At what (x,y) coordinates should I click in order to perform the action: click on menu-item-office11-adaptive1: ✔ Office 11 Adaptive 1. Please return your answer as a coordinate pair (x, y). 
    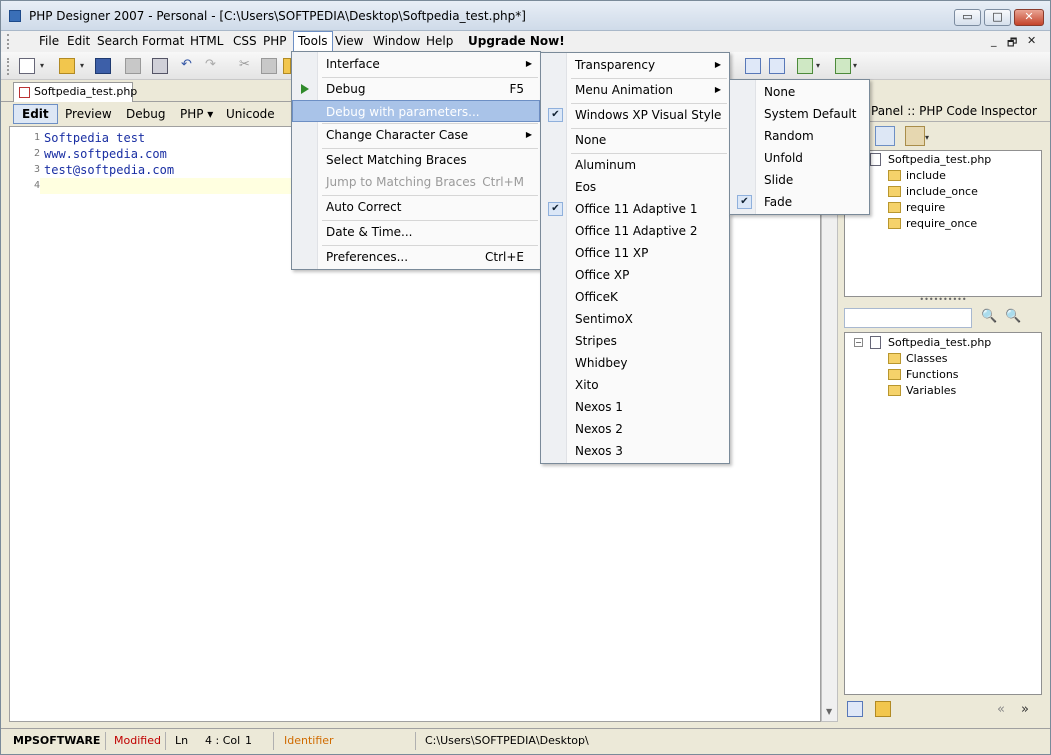
    Looking at the image, I should click on (635, 209).